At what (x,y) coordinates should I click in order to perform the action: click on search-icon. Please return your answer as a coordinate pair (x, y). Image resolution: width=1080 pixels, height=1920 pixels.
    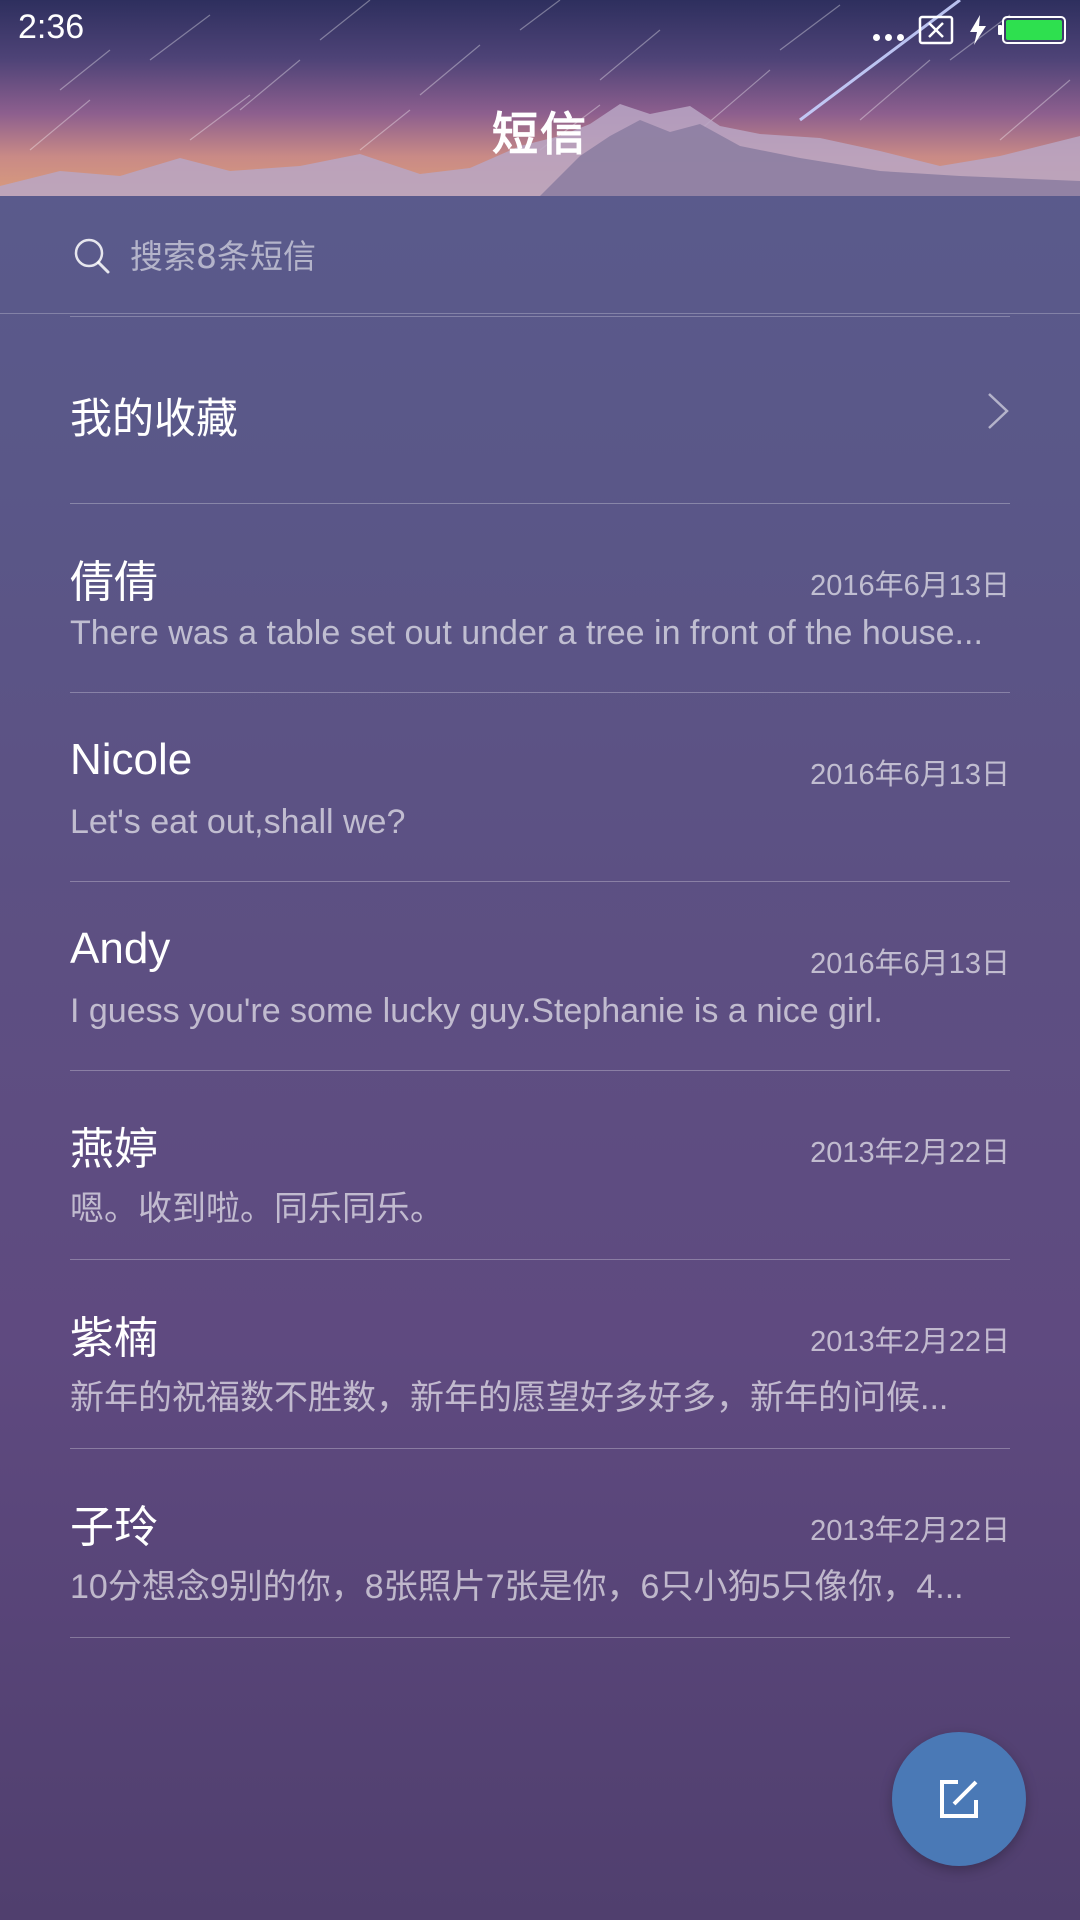
    Looking at the image, I should click on (92, 256).